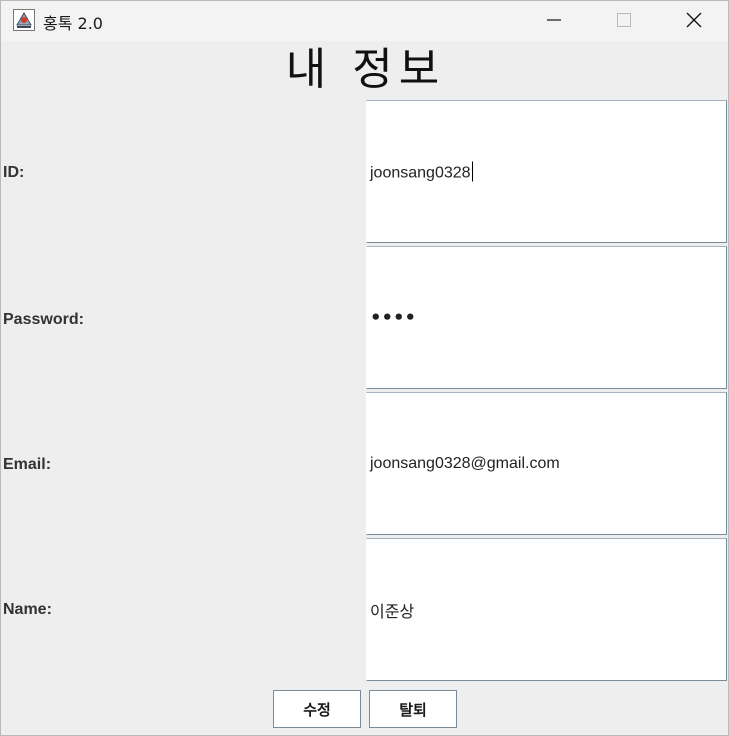 The height and width of the screenshot is (736, 729). I want to click on email-value: joonsang0328@gmail.com, so click(465, 463).